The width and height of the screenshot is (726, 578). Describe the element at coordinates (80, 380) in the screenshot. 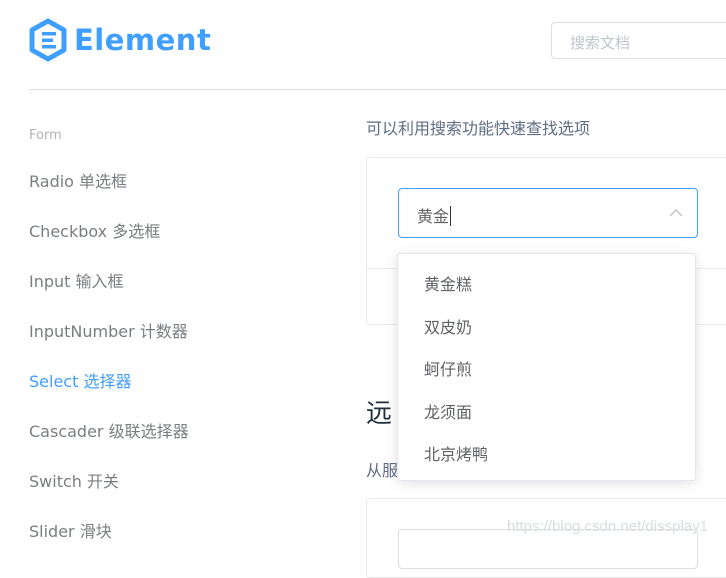

I see `sidebar-item-select: Select 选择器` at that location.